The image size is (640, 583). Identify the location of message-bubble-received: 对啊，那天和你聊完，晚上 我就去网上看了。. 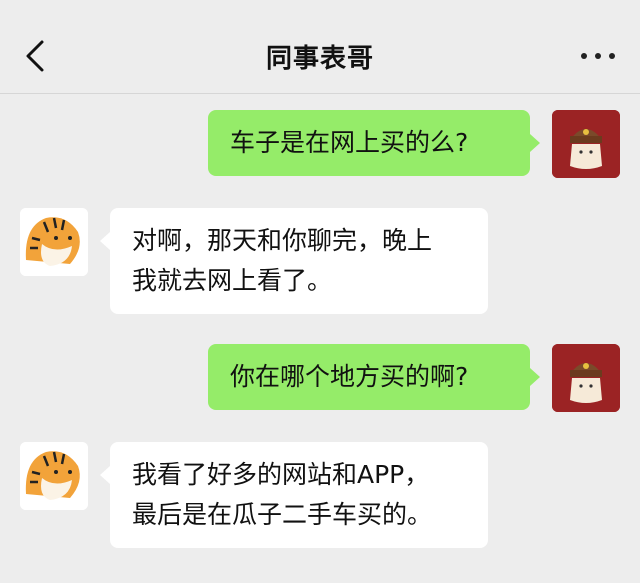
(299, 261).